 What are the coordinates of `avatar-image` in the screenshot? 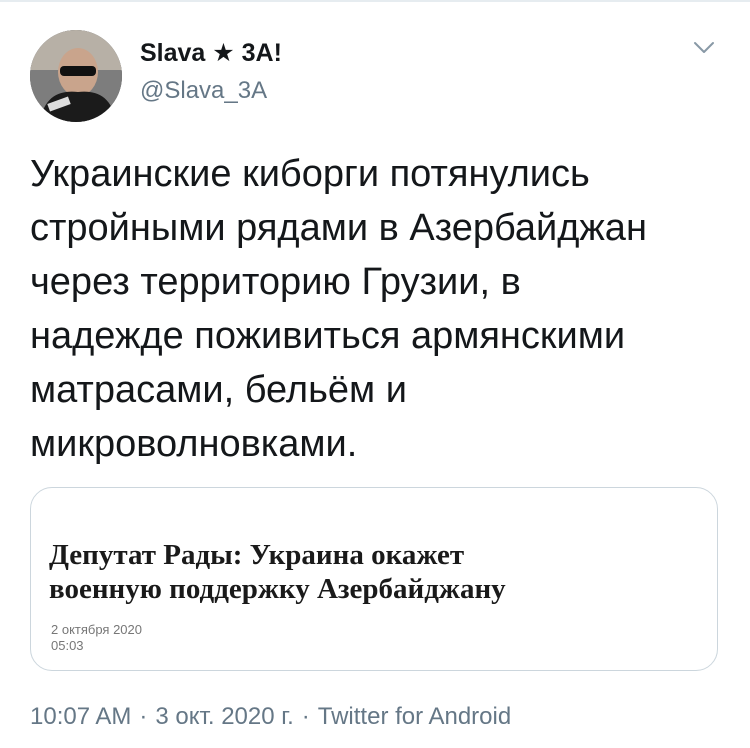 It's located at (76, 76).